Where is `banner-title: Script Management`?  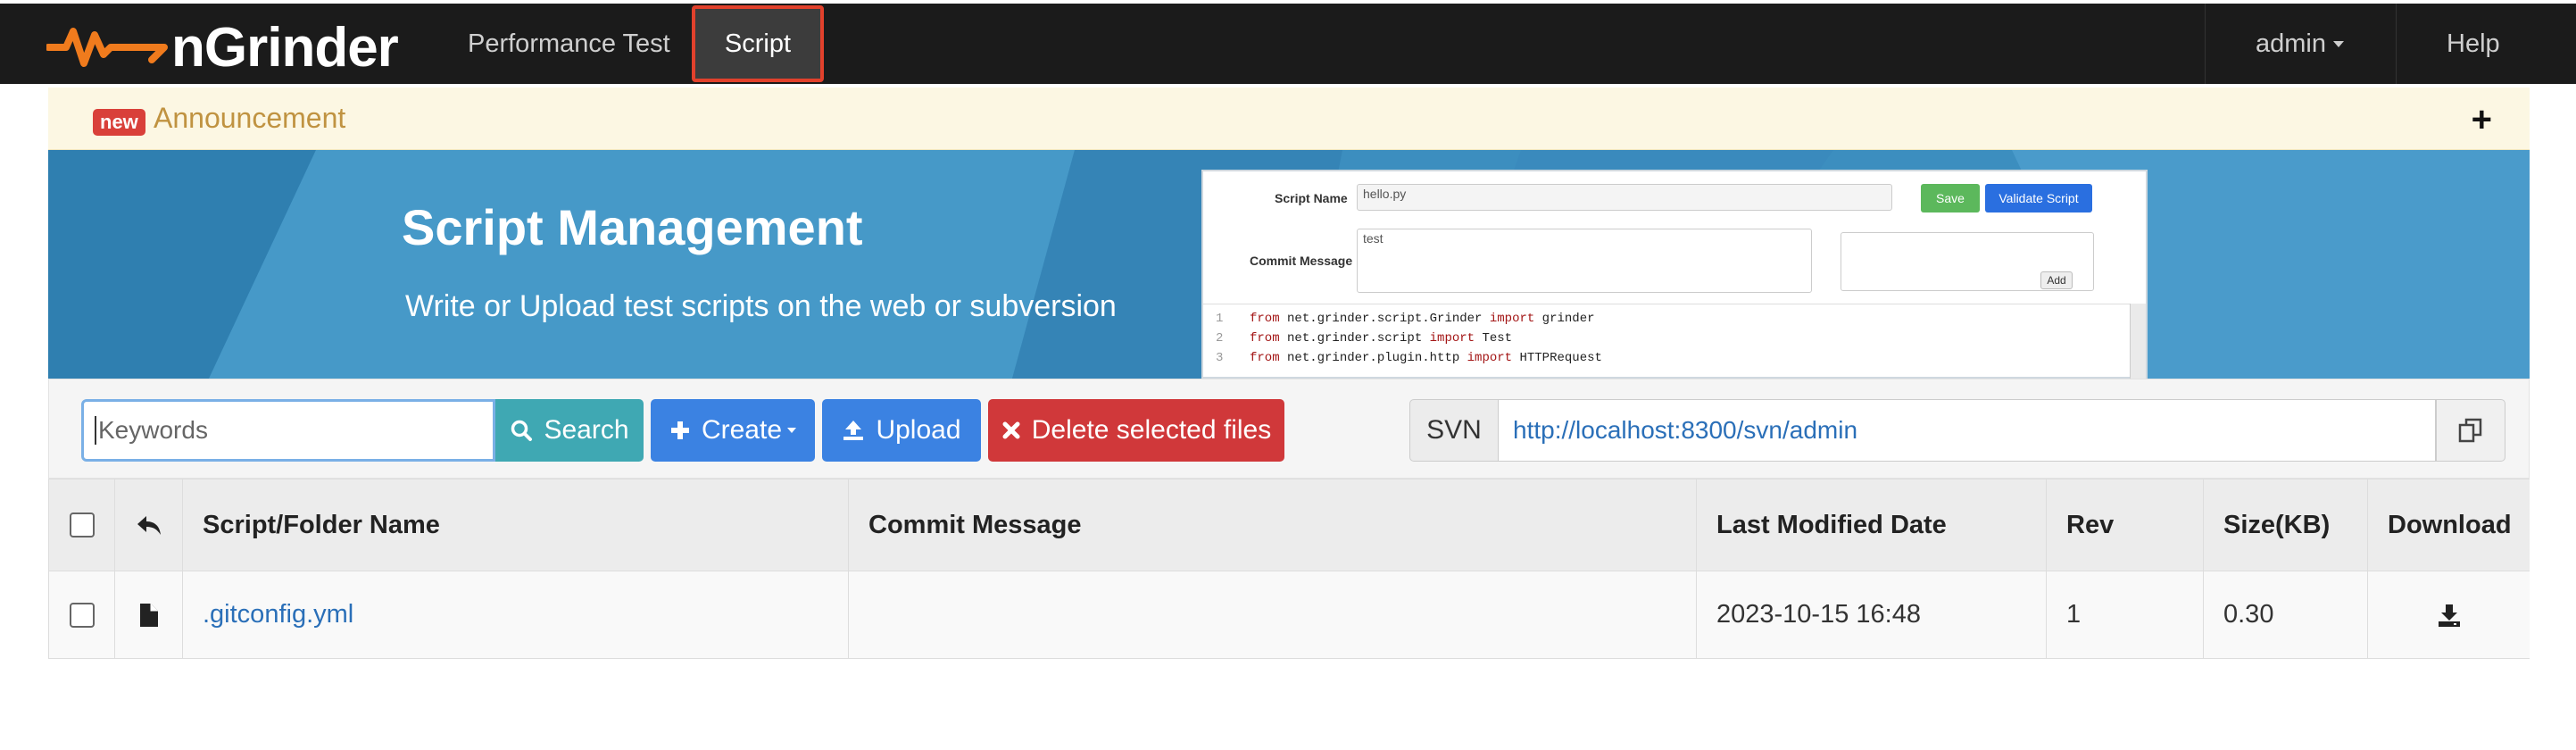
banner-title: Script Management is located at coordinates (632, 227).